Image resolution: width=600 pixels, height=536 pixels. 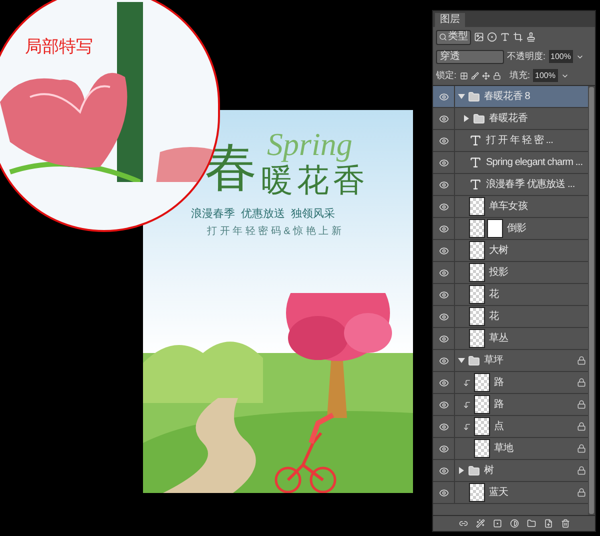 What do you see at coordinates (489, 471) in the screenshot?
I see `layer-name: 树` at bounding box center [489, 471].